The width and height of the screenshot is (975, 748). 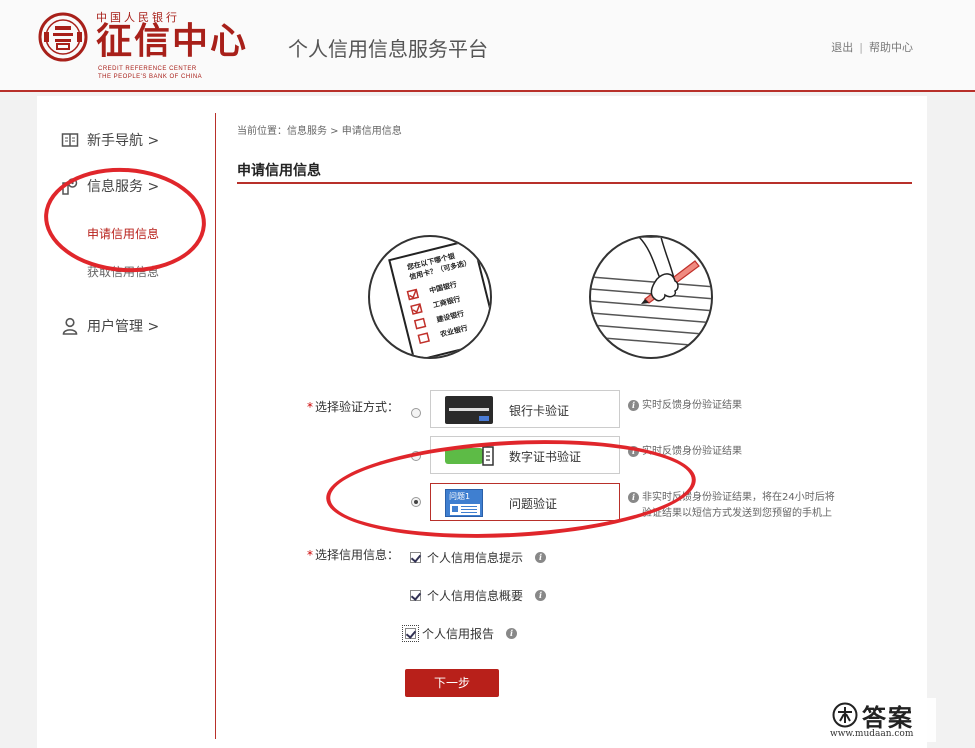 I want to click on questionnaire-illustration: 您在以下哪个银 信用卡？（可多选） 中国银行 工商银行 建设银行 农业银行, so click(x=430, y=297).